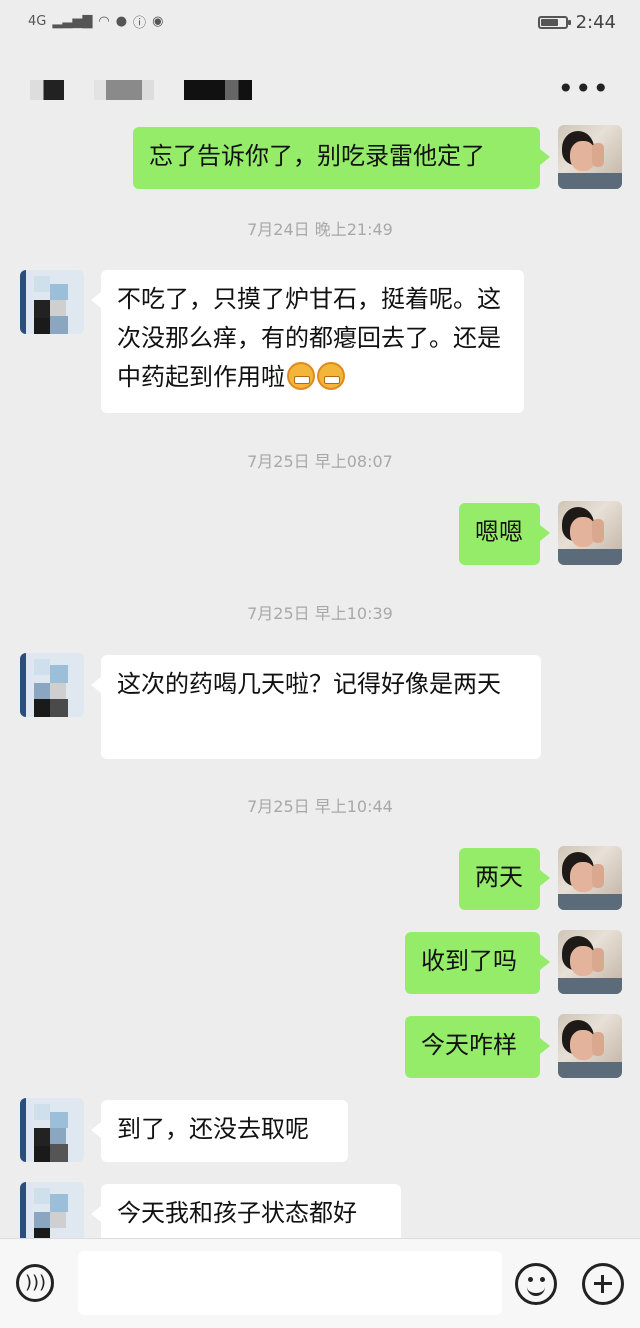  What do you see at coordinates (595, 22) in the screenshot?
I see `clock: 2:44` at bounding box center [595, 22].